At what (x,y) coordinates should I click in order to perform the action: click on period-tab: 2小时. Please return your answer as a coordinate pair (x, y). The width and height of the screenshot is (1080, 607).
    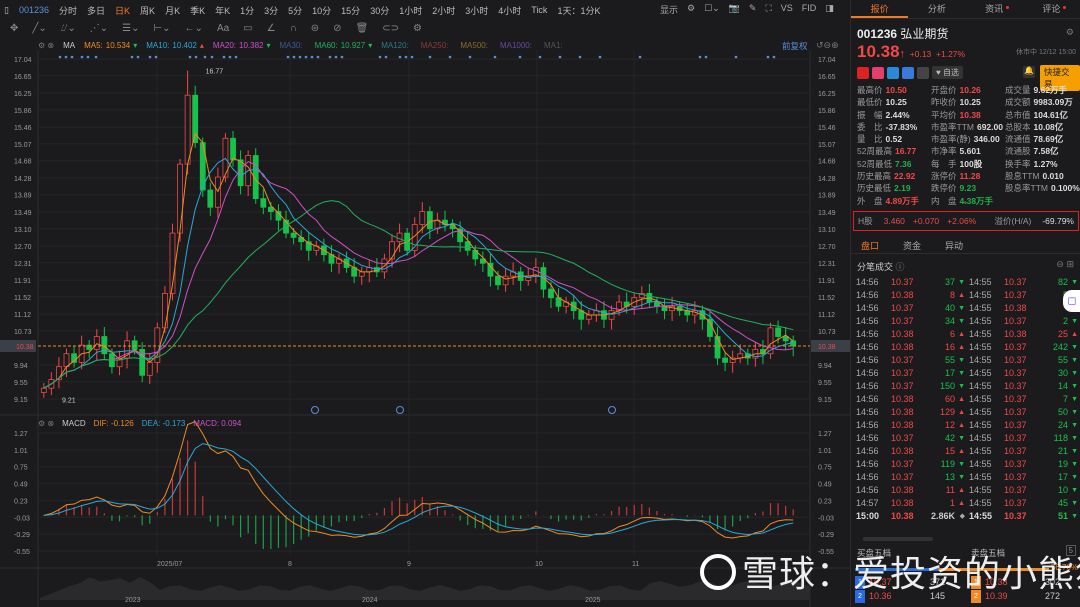
    Looking at the image, I should click on (443, 10).